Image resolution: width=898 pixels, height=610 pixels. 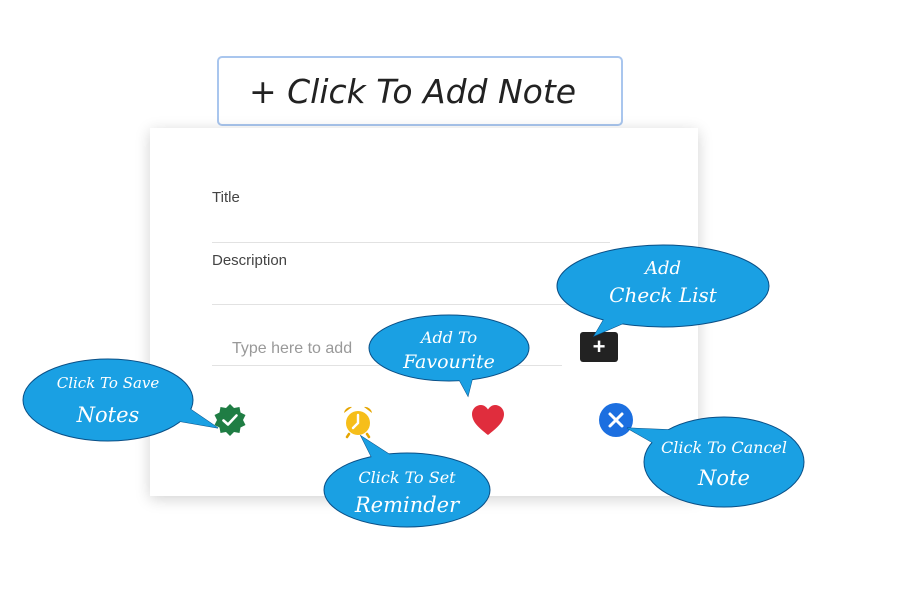 What do you see at coordinates (249, 260) in the screenshot?
I see `description-field: Description` at bounding box center [249, 260].